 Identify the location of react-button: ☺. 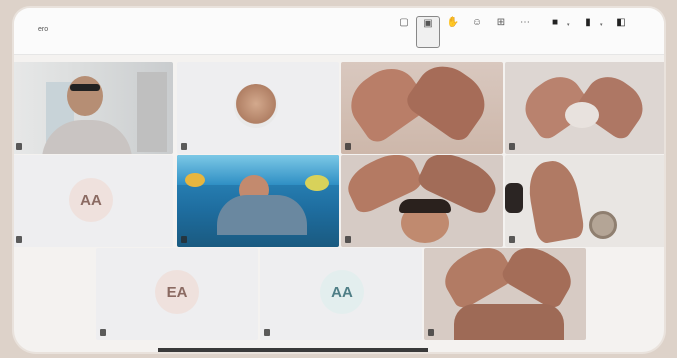
(477, 31).